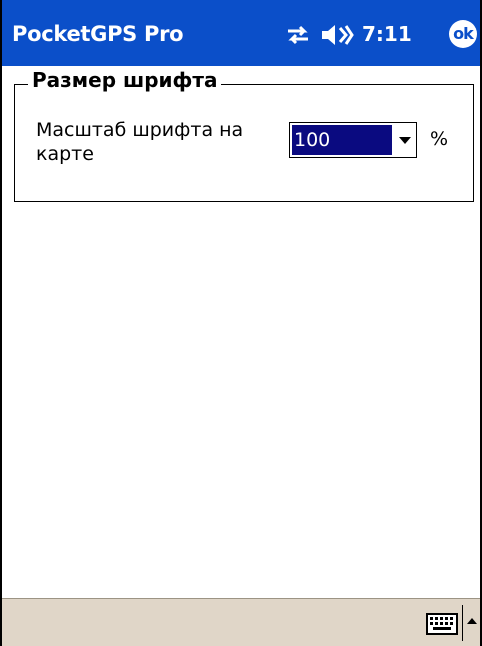 The height and width of the screenshot is (646, 482). I want to click on bottom-menu-bar, so click(241, 622).